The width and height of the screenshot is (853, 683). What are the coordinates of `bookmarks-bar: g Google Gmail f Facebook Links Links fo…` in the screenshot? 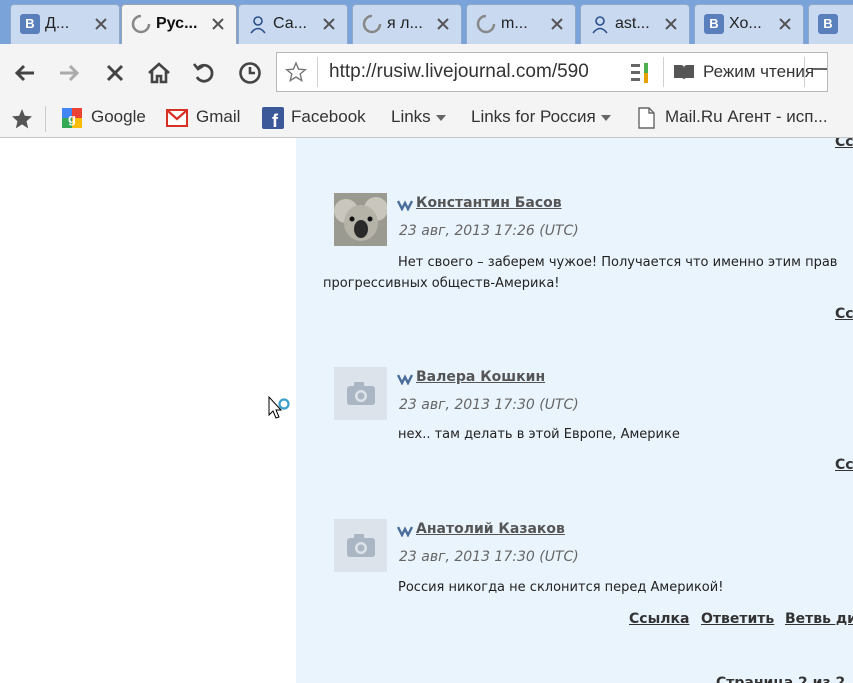 It's located at (426, 120).